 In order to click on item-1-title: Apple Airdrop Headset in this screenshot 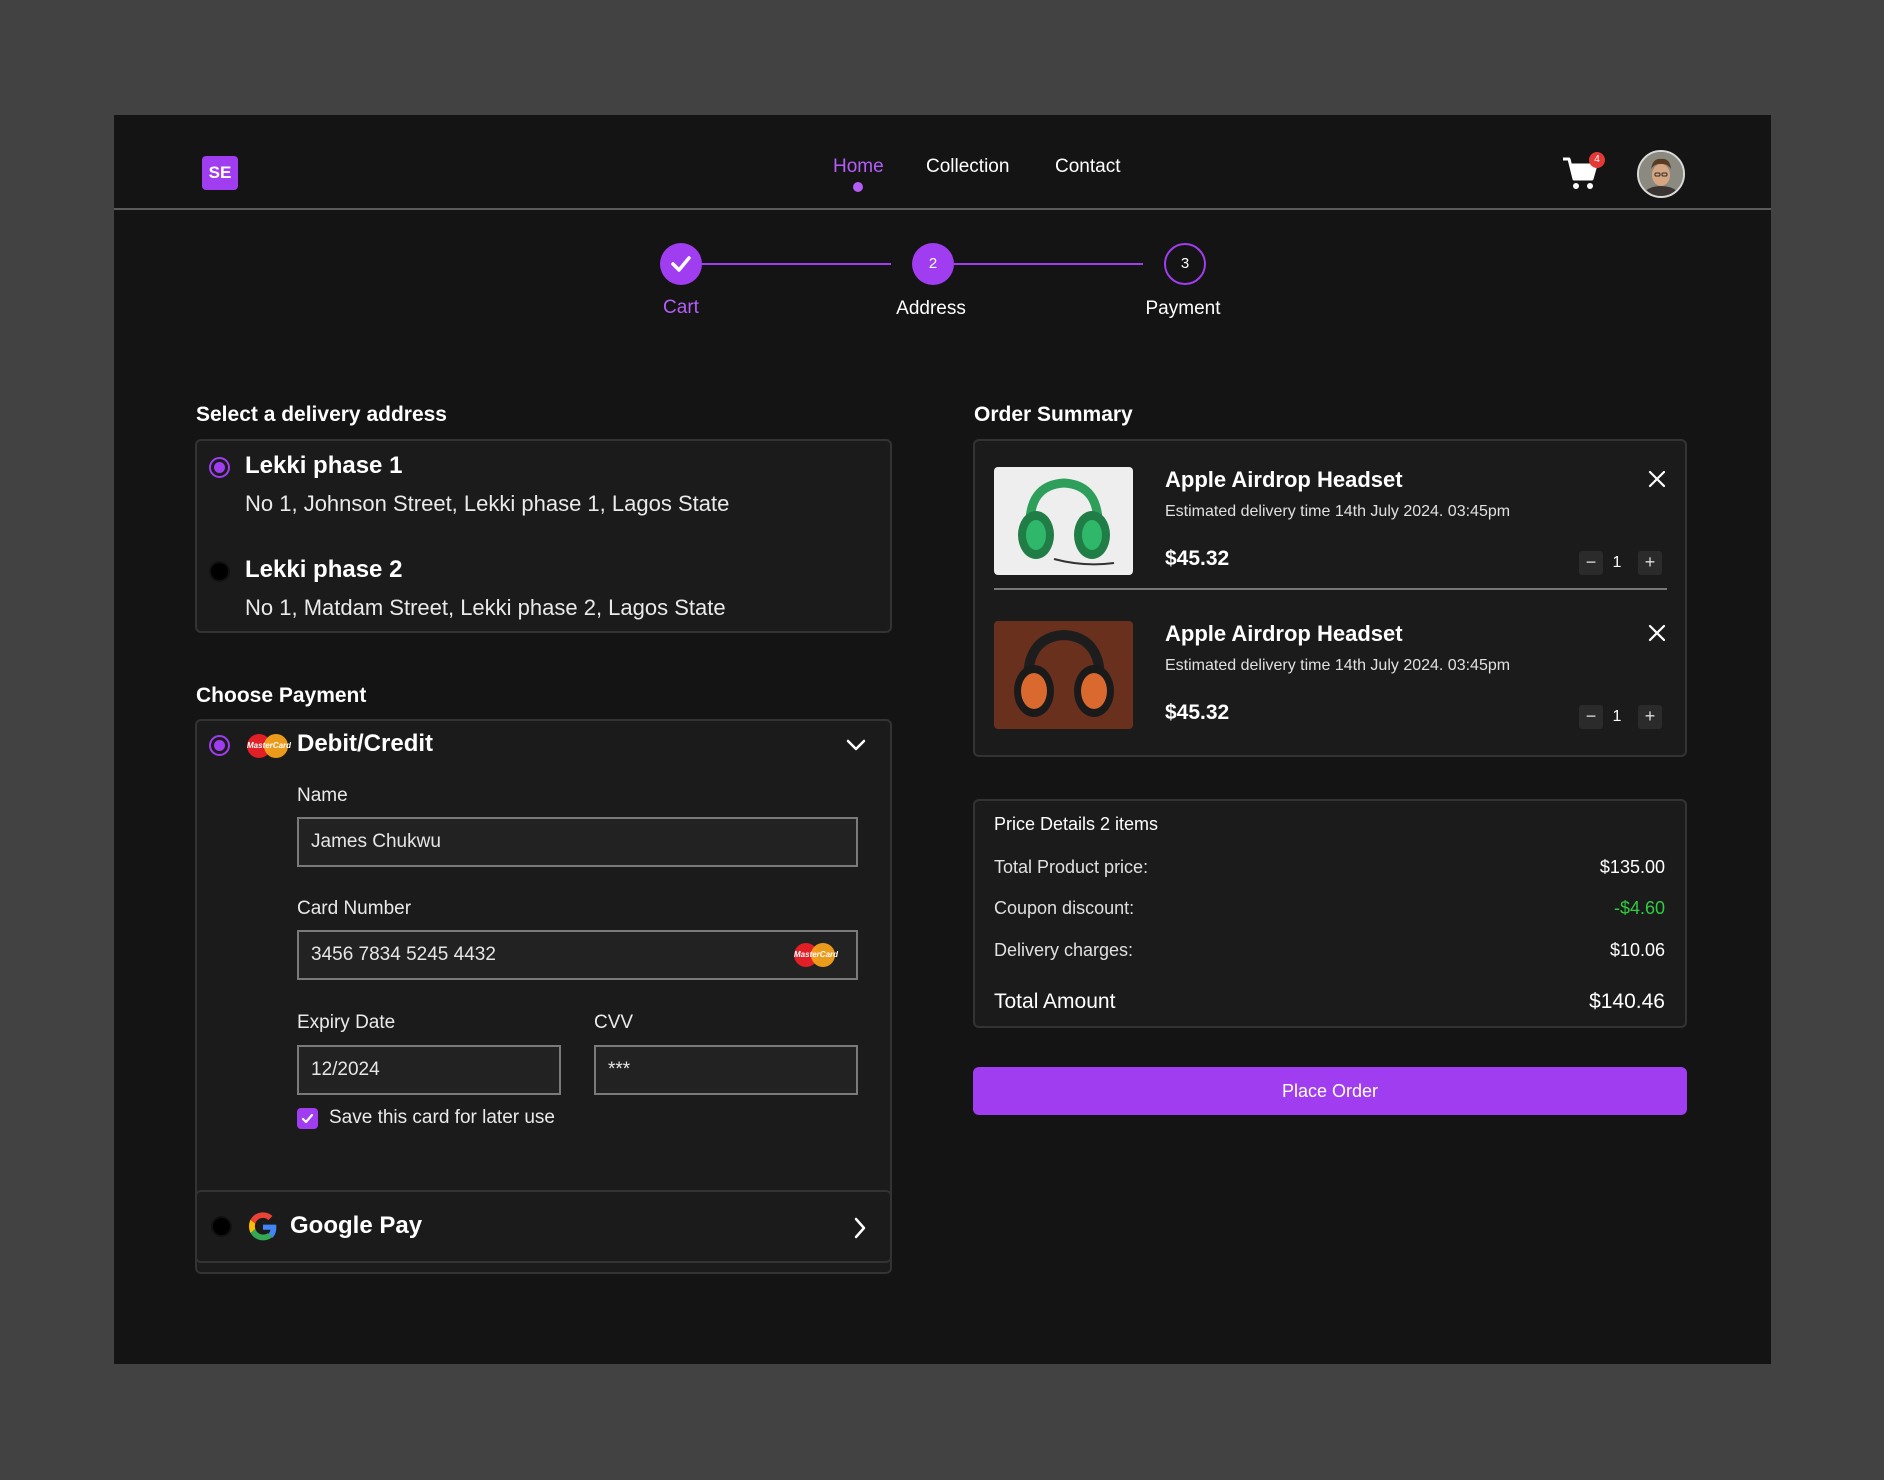, I will do `click(1284, 479)`.